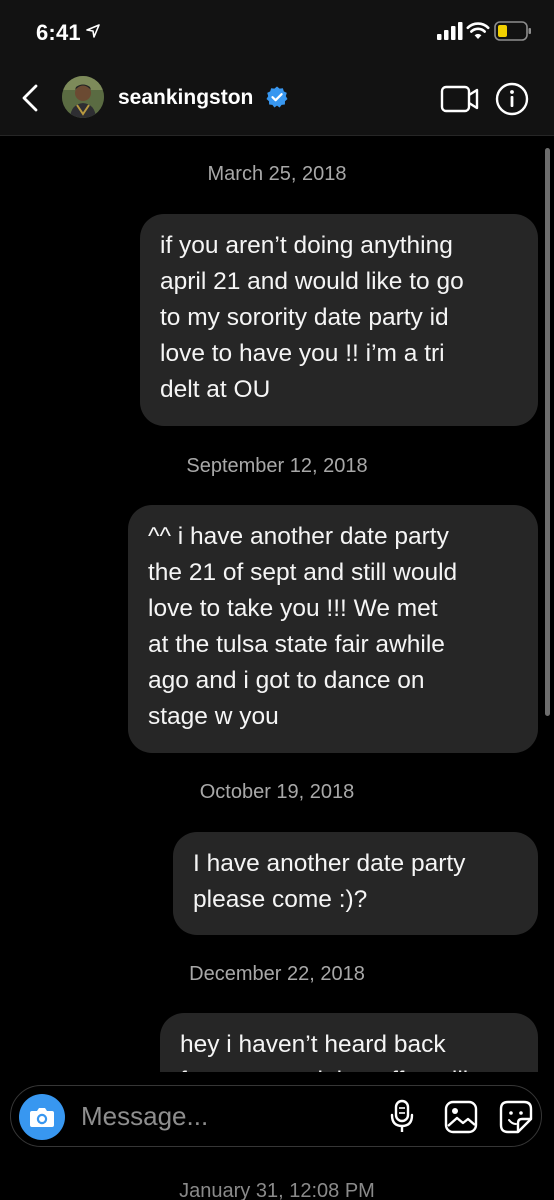  I want to click on avatar, so click(83, 97).